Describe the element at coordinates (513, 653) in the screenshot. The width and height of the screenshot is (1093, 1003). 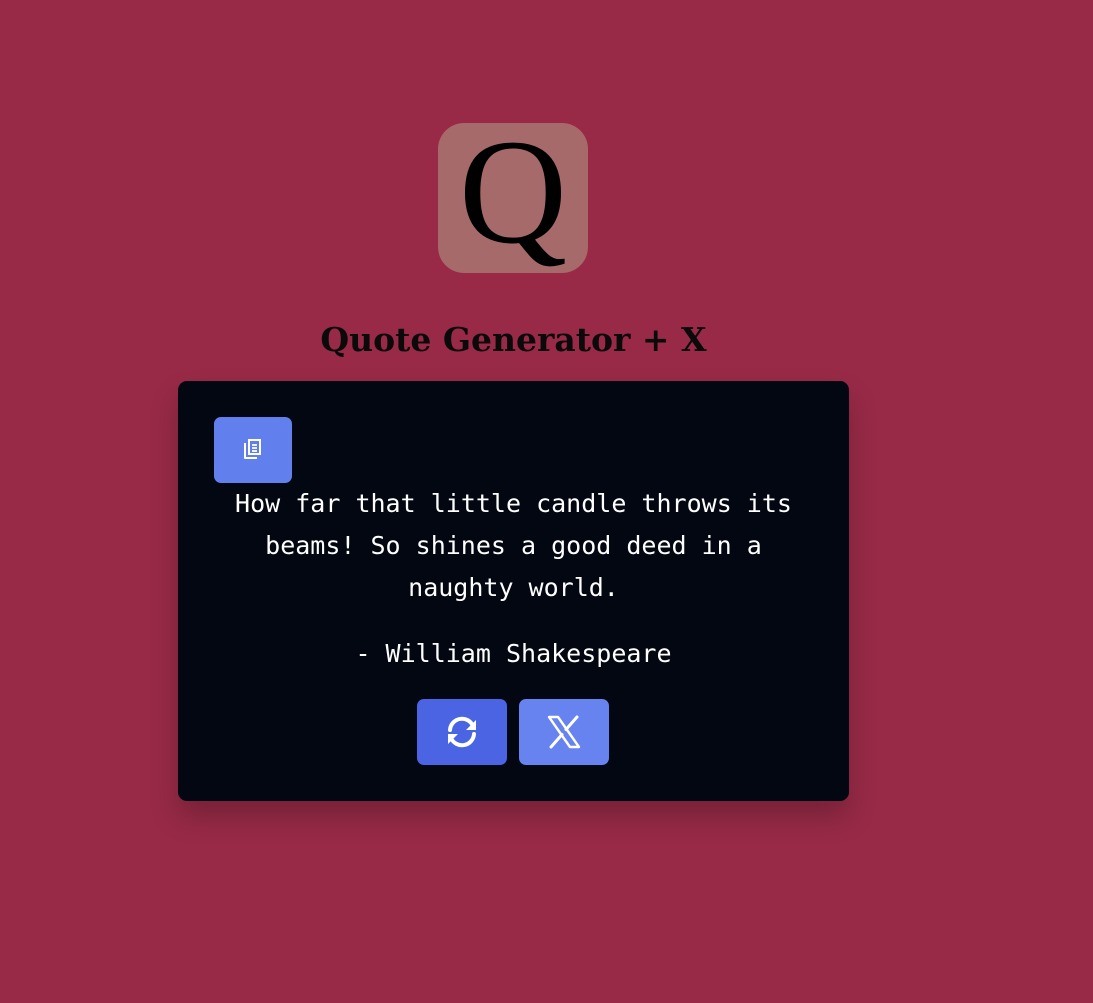
I see `quote-author: - William Shakespeare` at that location.